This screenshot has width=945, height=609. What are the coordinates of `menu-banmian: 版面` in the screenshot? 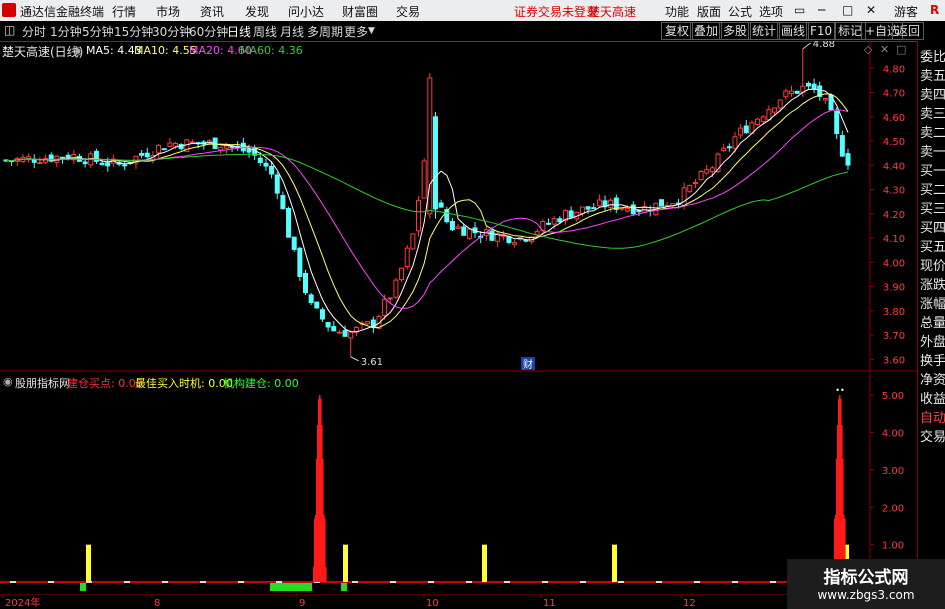 It's located at (709, 11).